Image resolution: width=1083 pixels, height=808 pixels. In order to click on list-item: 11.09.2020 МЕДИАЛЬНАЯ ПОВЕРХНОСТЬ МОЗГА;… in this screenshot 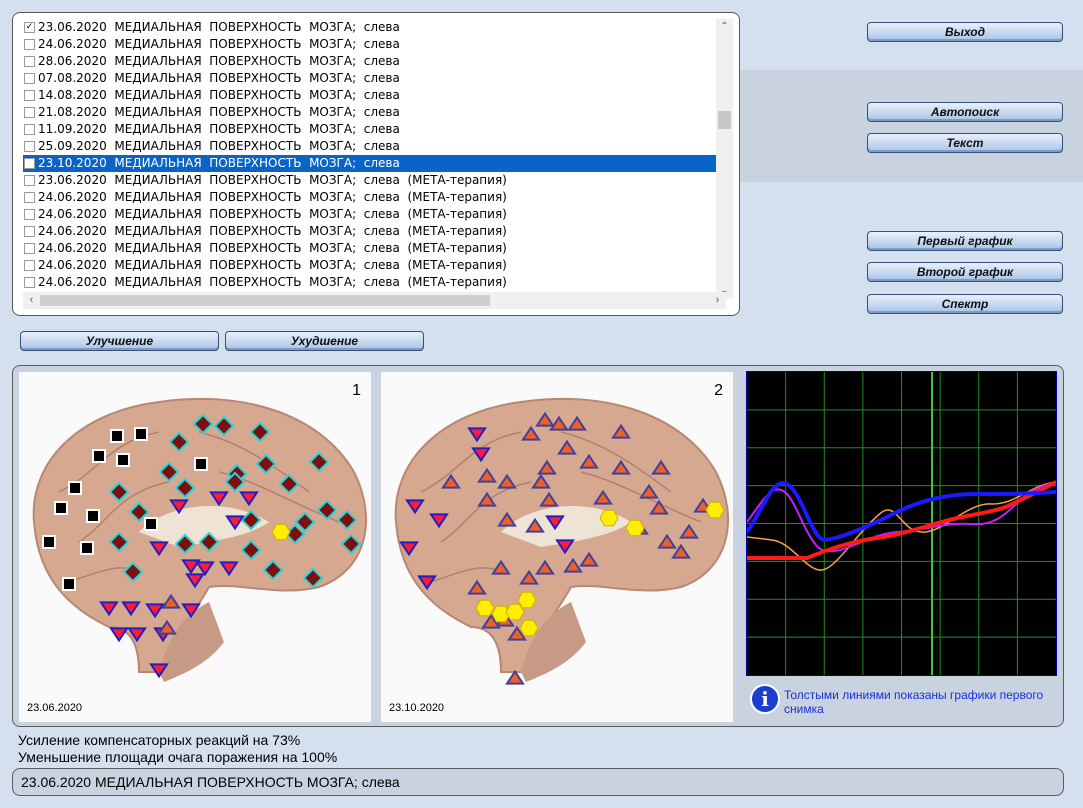, I will do `click(374, 129)`.